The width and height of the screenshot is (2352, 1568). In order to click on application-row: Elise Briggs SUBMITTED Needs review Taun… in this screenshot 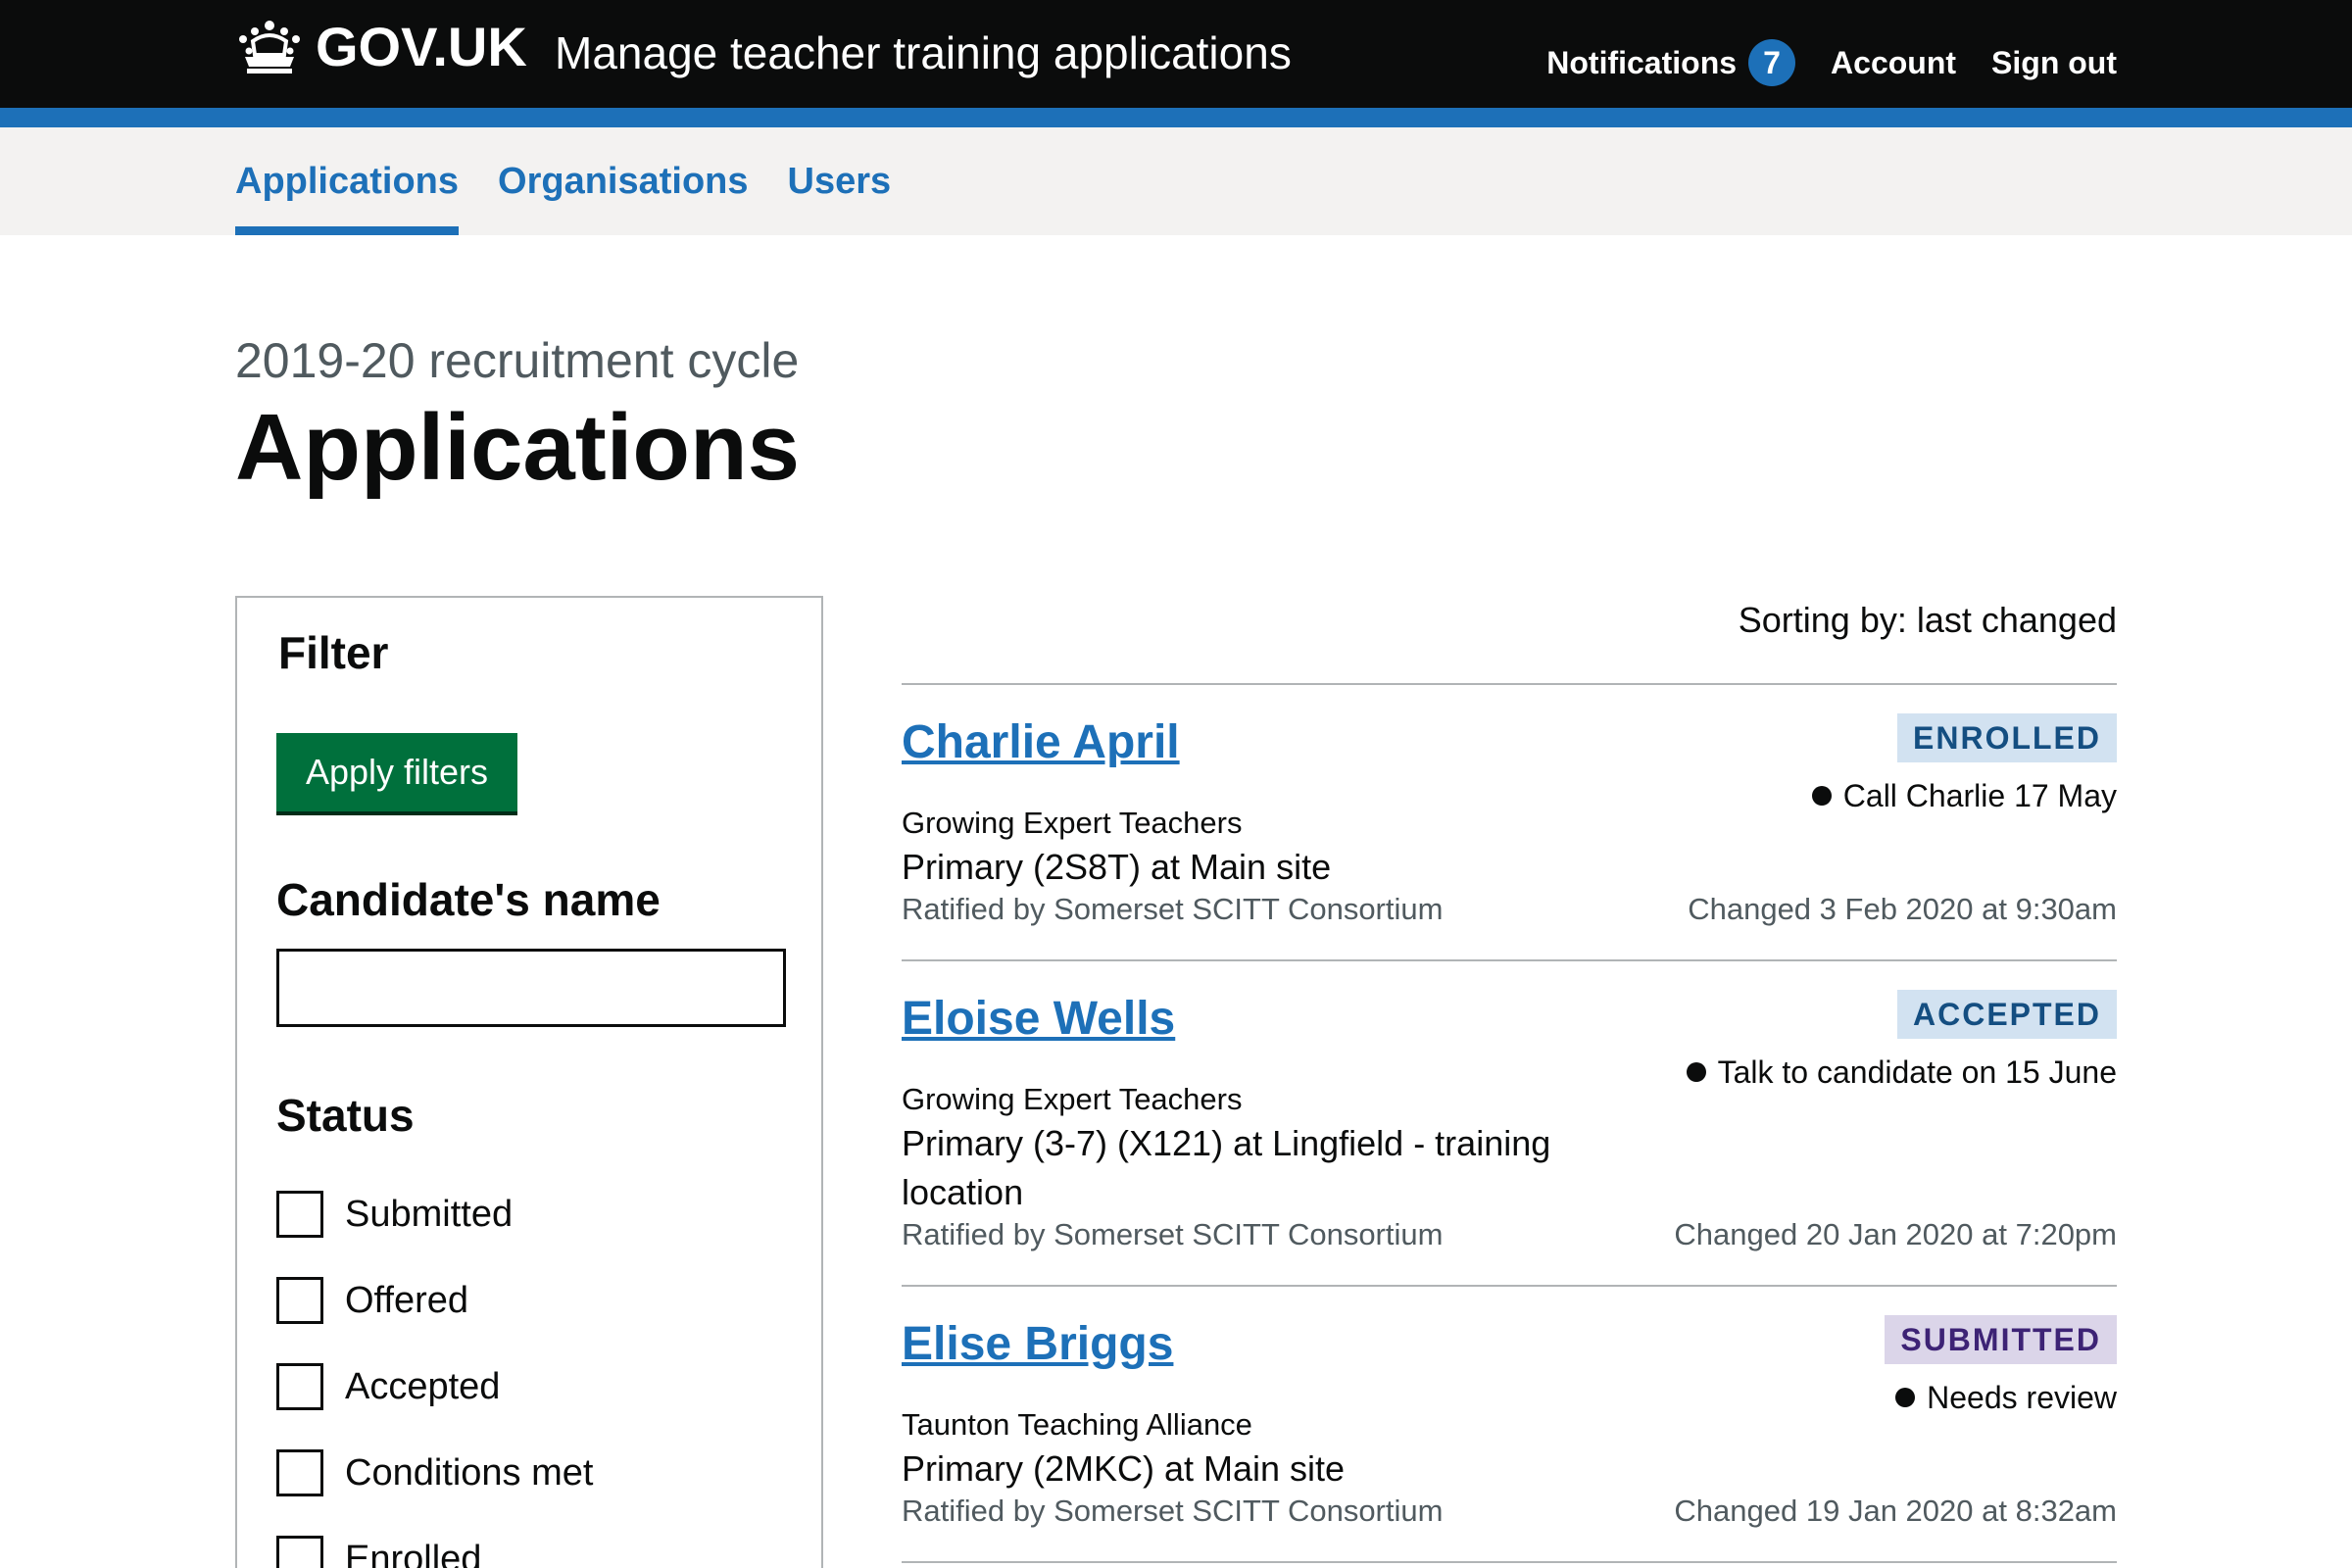, I will do `click(1509, 1424)`.